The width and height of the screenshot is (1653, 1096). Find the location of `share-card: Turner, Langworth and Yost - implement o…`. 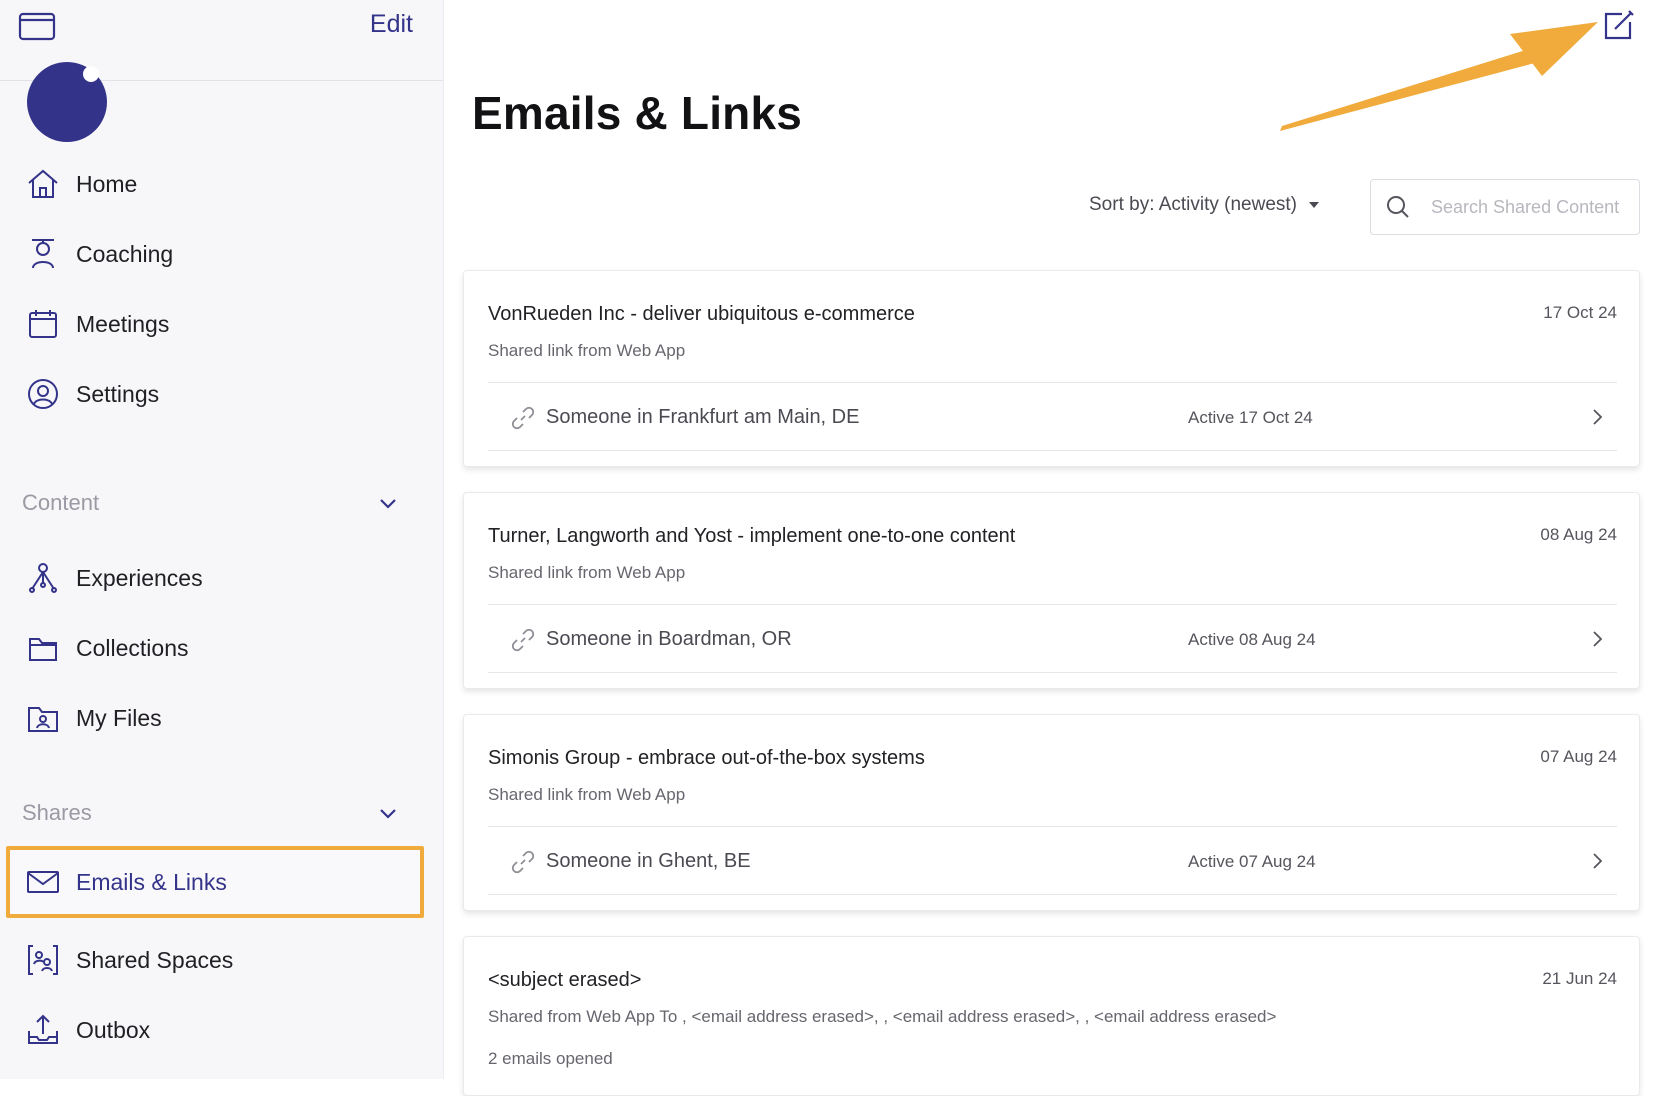

share-card: Turner, Langworth and Yost - implement o… is located at coordinates (1051, 590).